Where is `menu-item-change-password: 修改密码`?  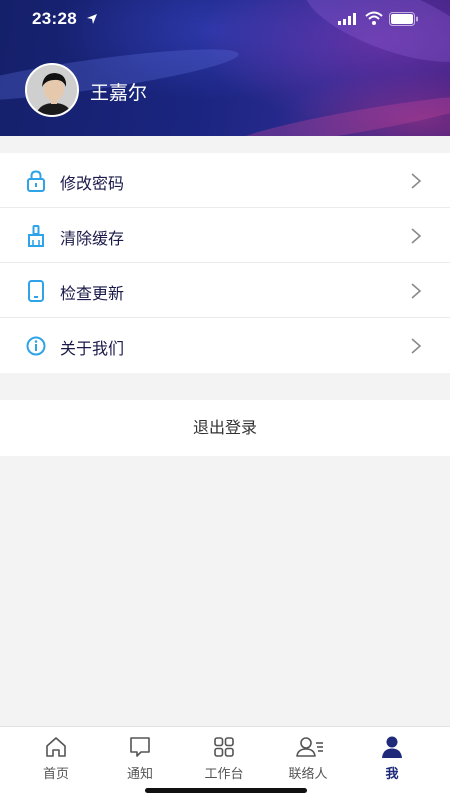 menu-item-change-password: 修改密码 is located at coordinates (225, 180).